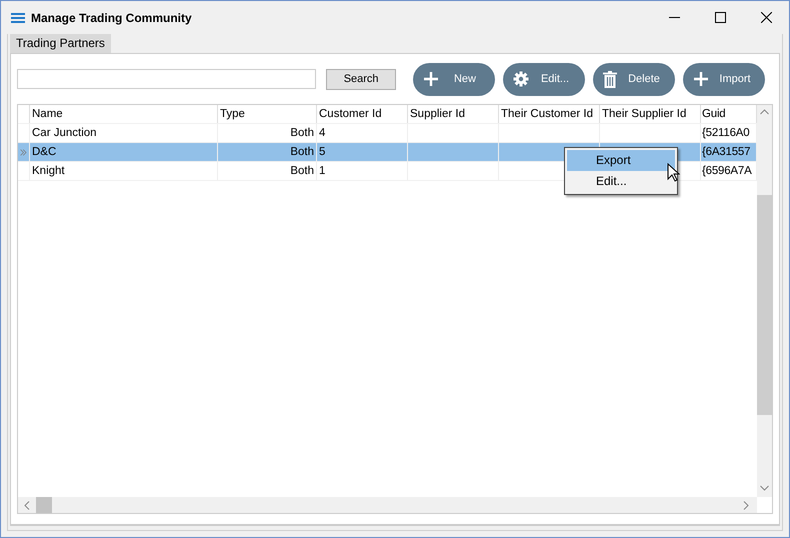  Describe the element at coordinates (650, 114) in the screenshot. I see `column-header: Their Supplier Id` at that location.